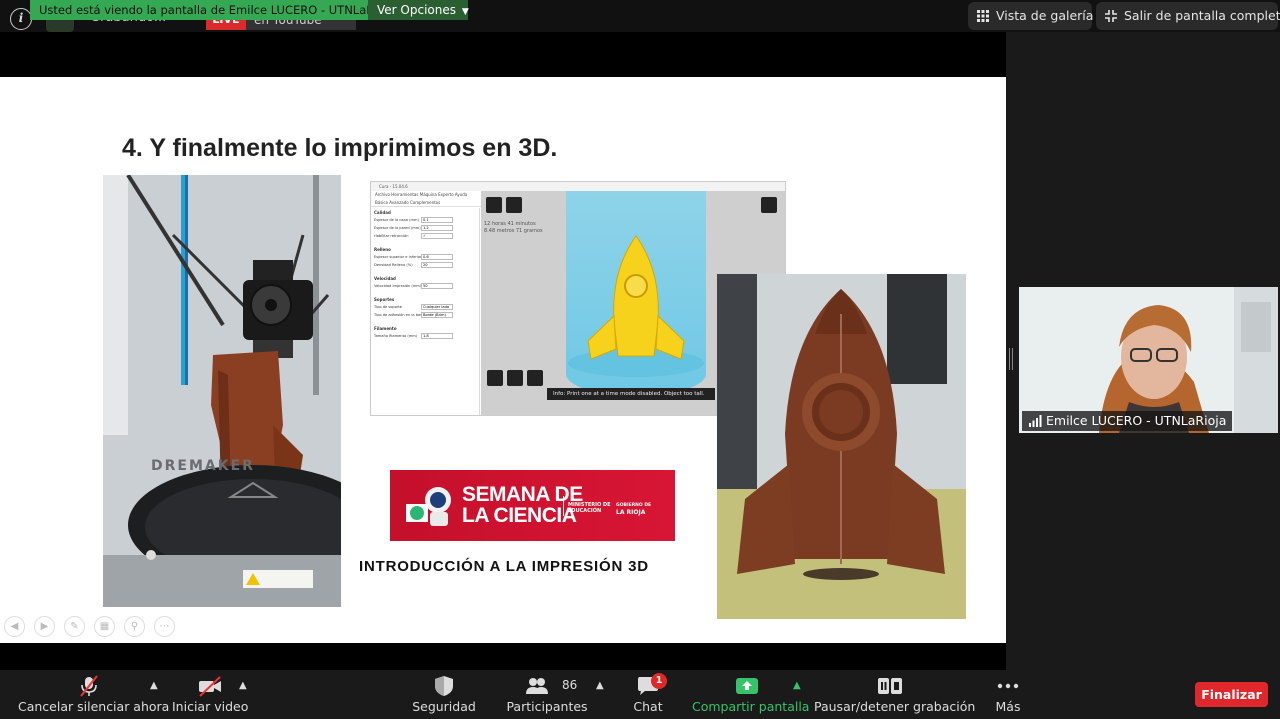 The width and height of the screenshot is (1280, 719). I want to click on cura-window-title: Cura - 15.04.6, so click(578, 186).